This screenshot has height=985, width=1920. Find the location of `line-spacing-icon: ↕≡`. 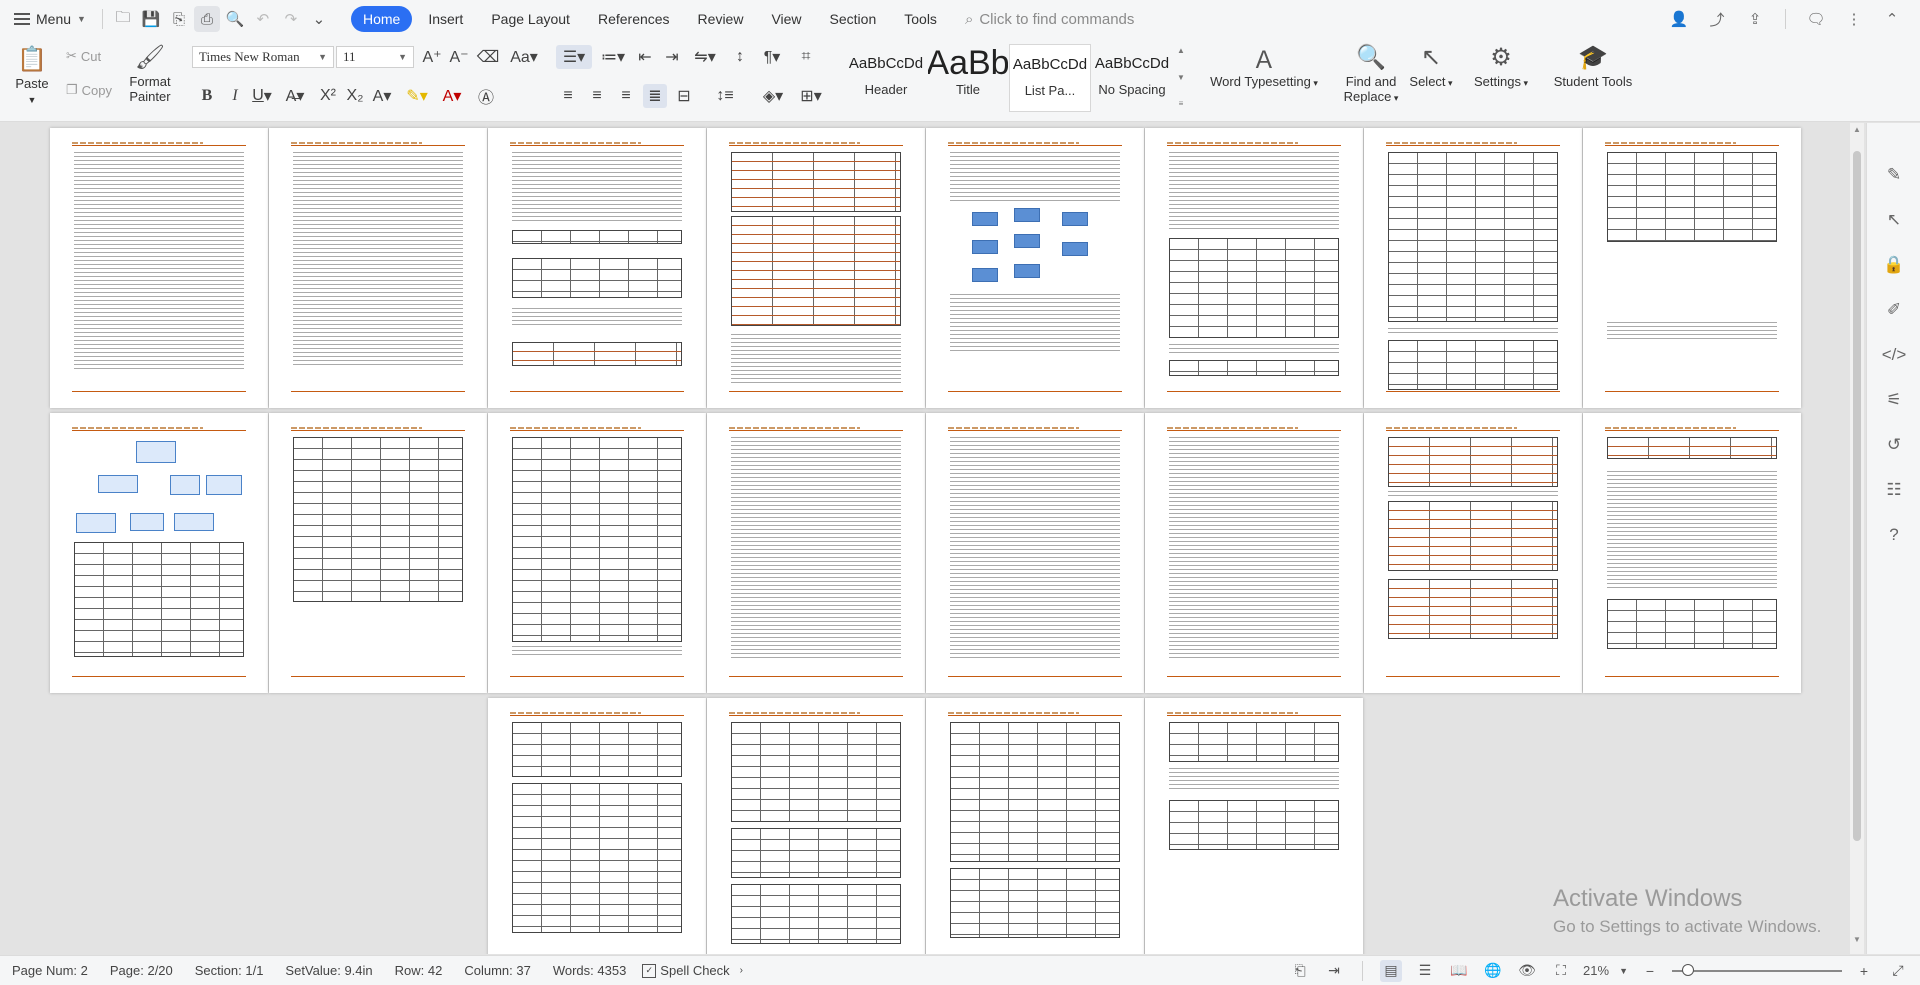

line-spacing-icon: ↕≡ is located at coordinates (725, 96).